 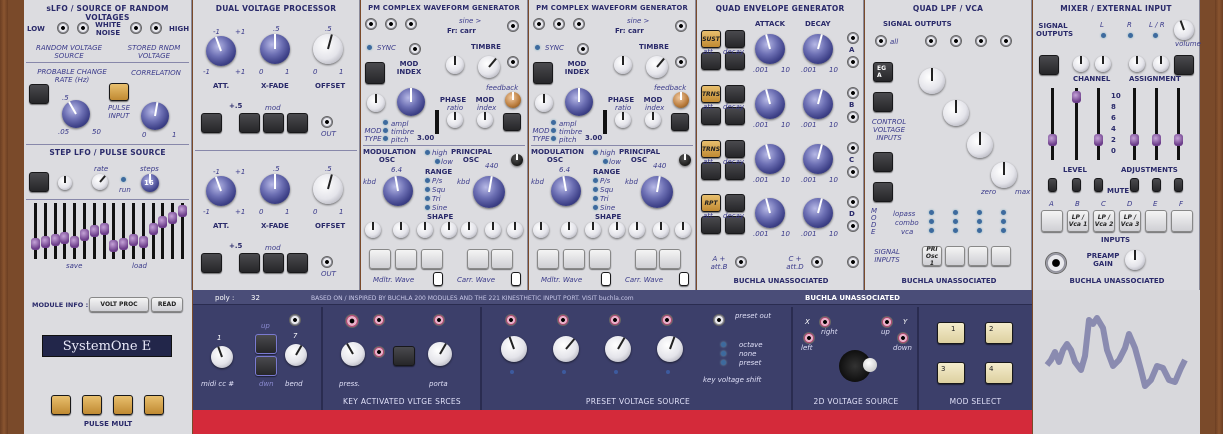 What do you see at coordinates (1184, 30) in the screenshot?
I see `volume-knob` at bounding box center [1184, 30].